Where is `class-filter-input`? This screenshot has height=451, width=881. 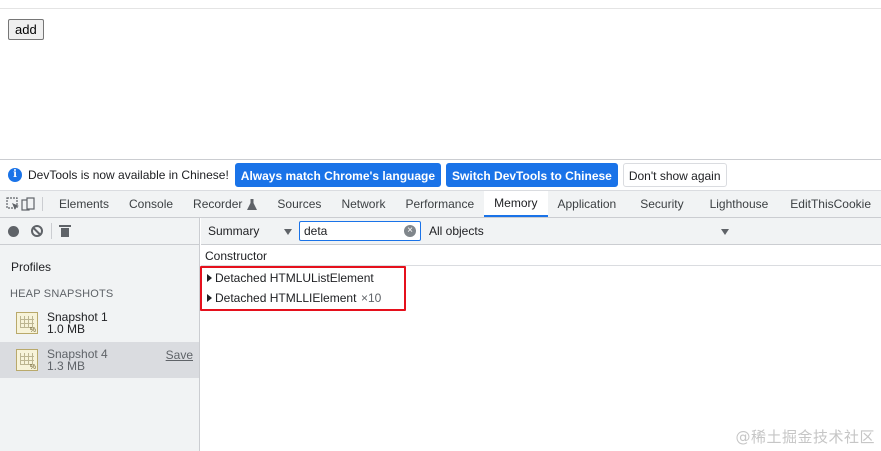 class-filter-input is located at coordinates (352, 231).